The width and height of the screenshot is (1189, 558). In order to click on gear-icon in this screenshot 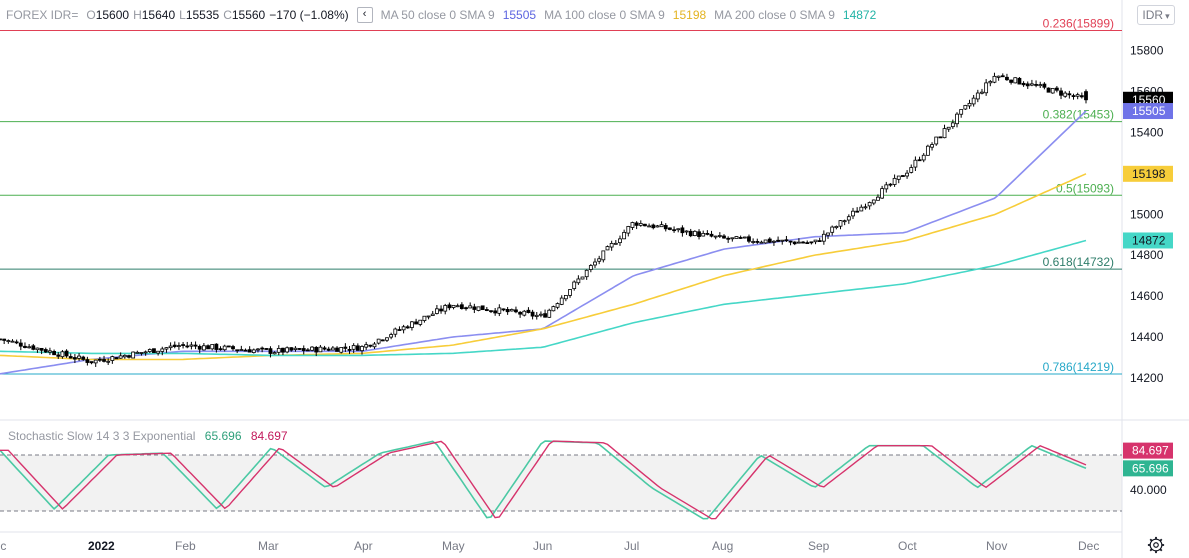, I will do `click(1156, 545)`.